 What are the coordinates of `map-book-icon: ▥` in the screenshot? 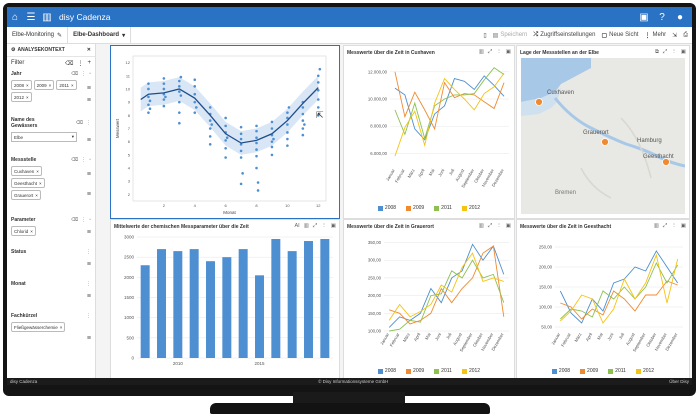 It's located at (47, 17).